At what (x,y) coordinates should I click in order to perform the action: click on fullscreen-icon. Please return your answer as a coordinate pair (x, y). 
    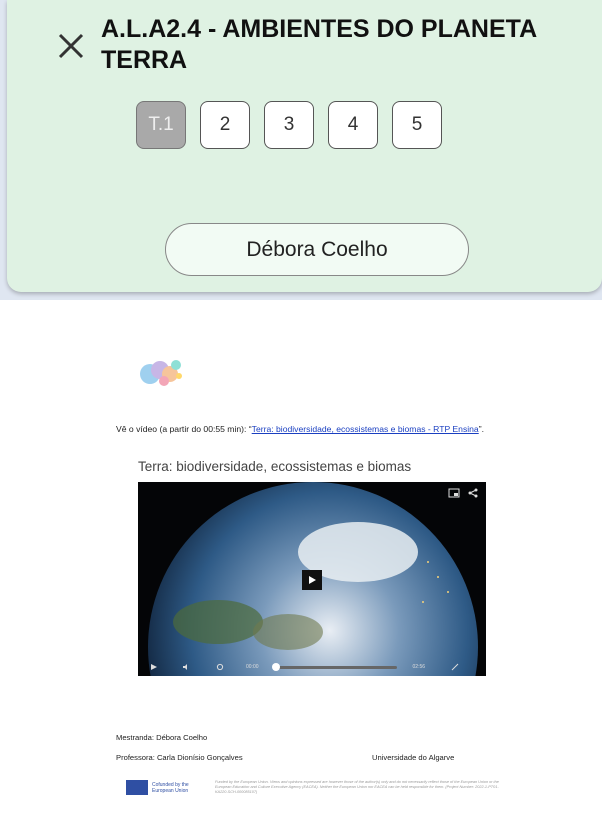
    Looking at the image, I should click on (455, 667).